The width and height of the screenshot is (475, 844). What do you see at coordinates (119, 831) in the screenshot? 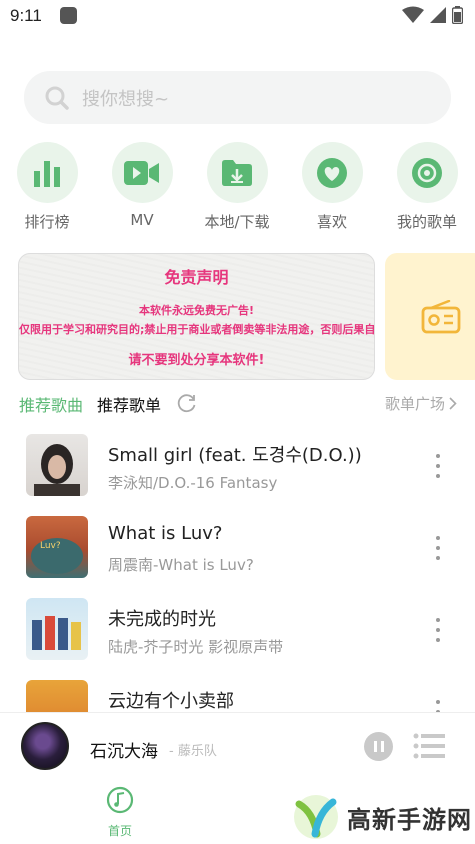
I see `nav-home-label: 首页` at bounding box center [119, 831].